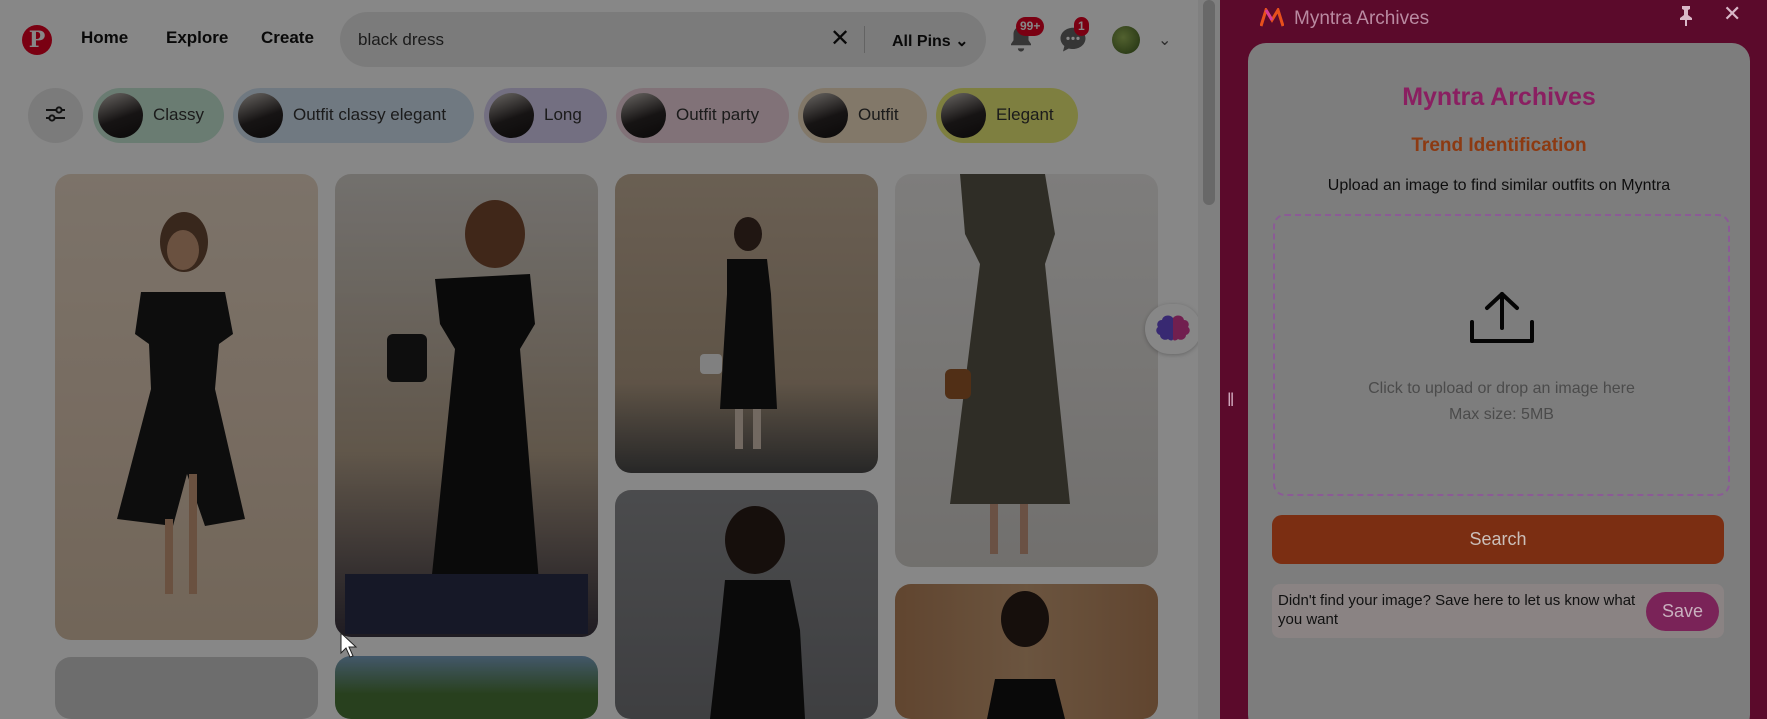  I want to click on chip-label: Outfit, so click(878, 114).